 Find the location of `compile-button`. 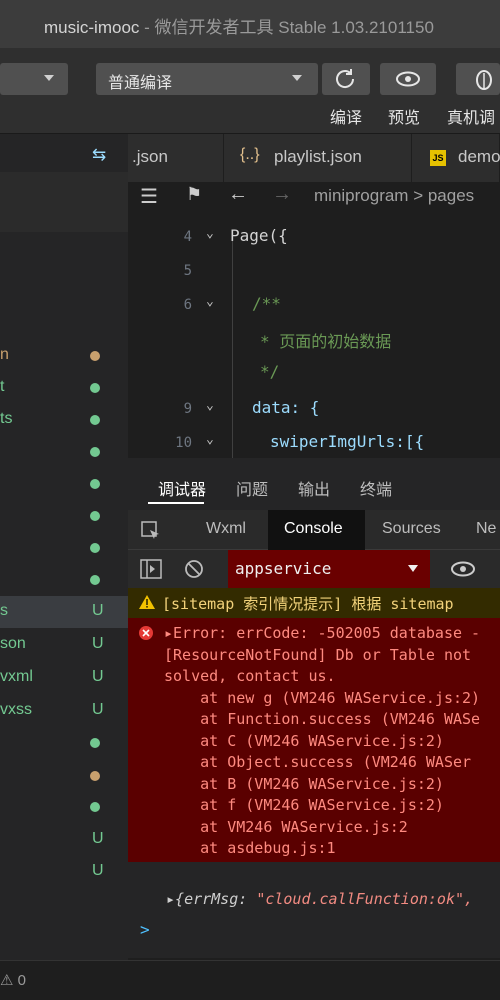

compile-button is located at coordinates (346, 79).